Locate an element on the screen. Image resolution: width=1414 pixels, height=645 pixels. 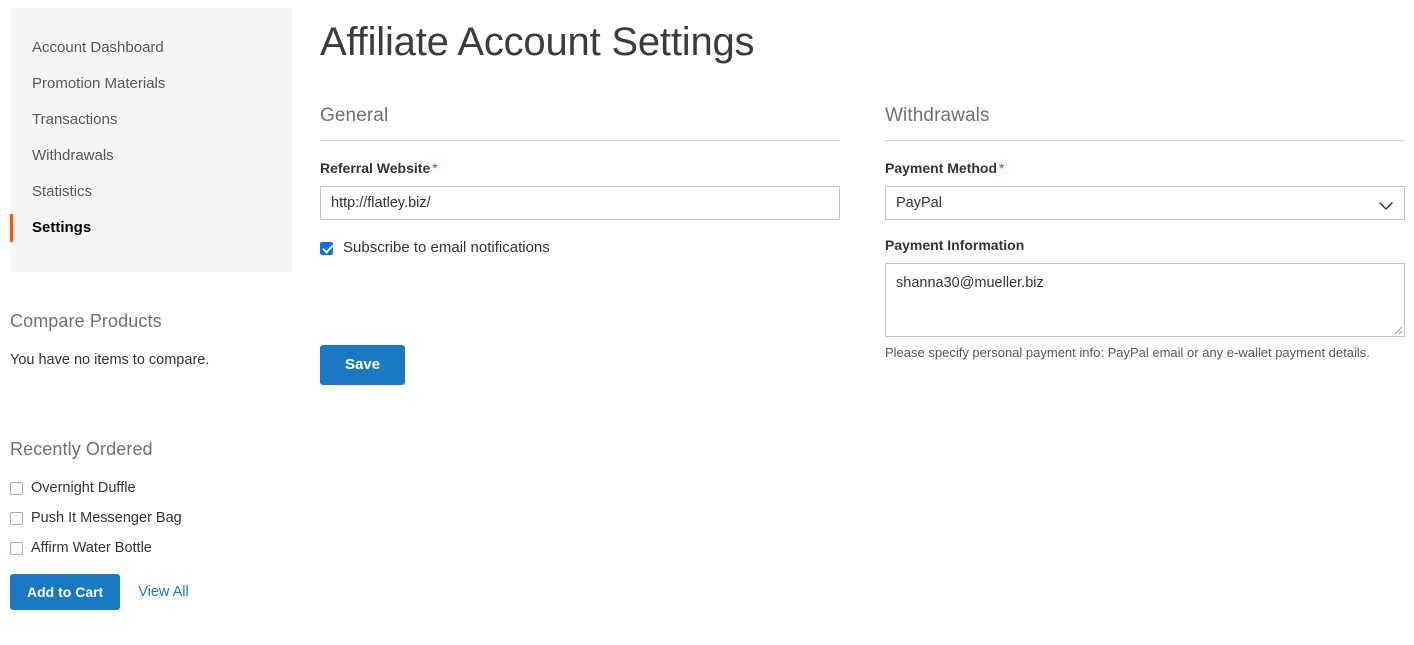
subscribe-email-notifications-label: Subscribe to email notifications is located at coordinates (446, 247).